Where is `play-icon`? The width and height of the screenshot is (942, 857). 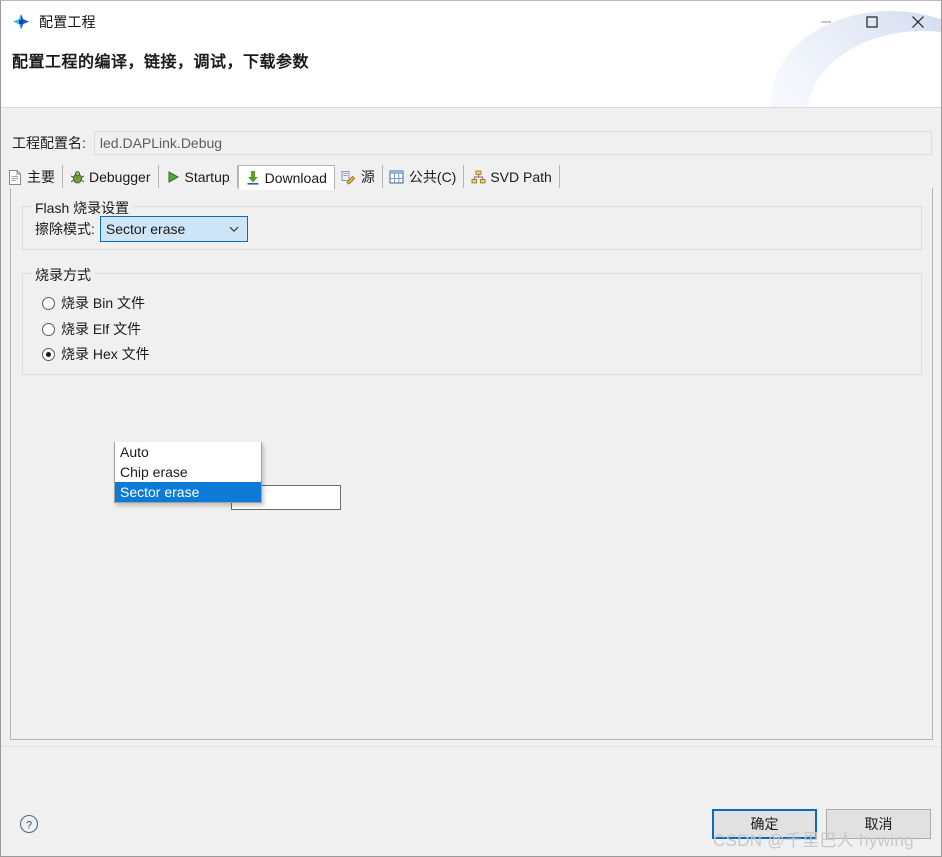
play-icon is located at coordinates (173, 177).